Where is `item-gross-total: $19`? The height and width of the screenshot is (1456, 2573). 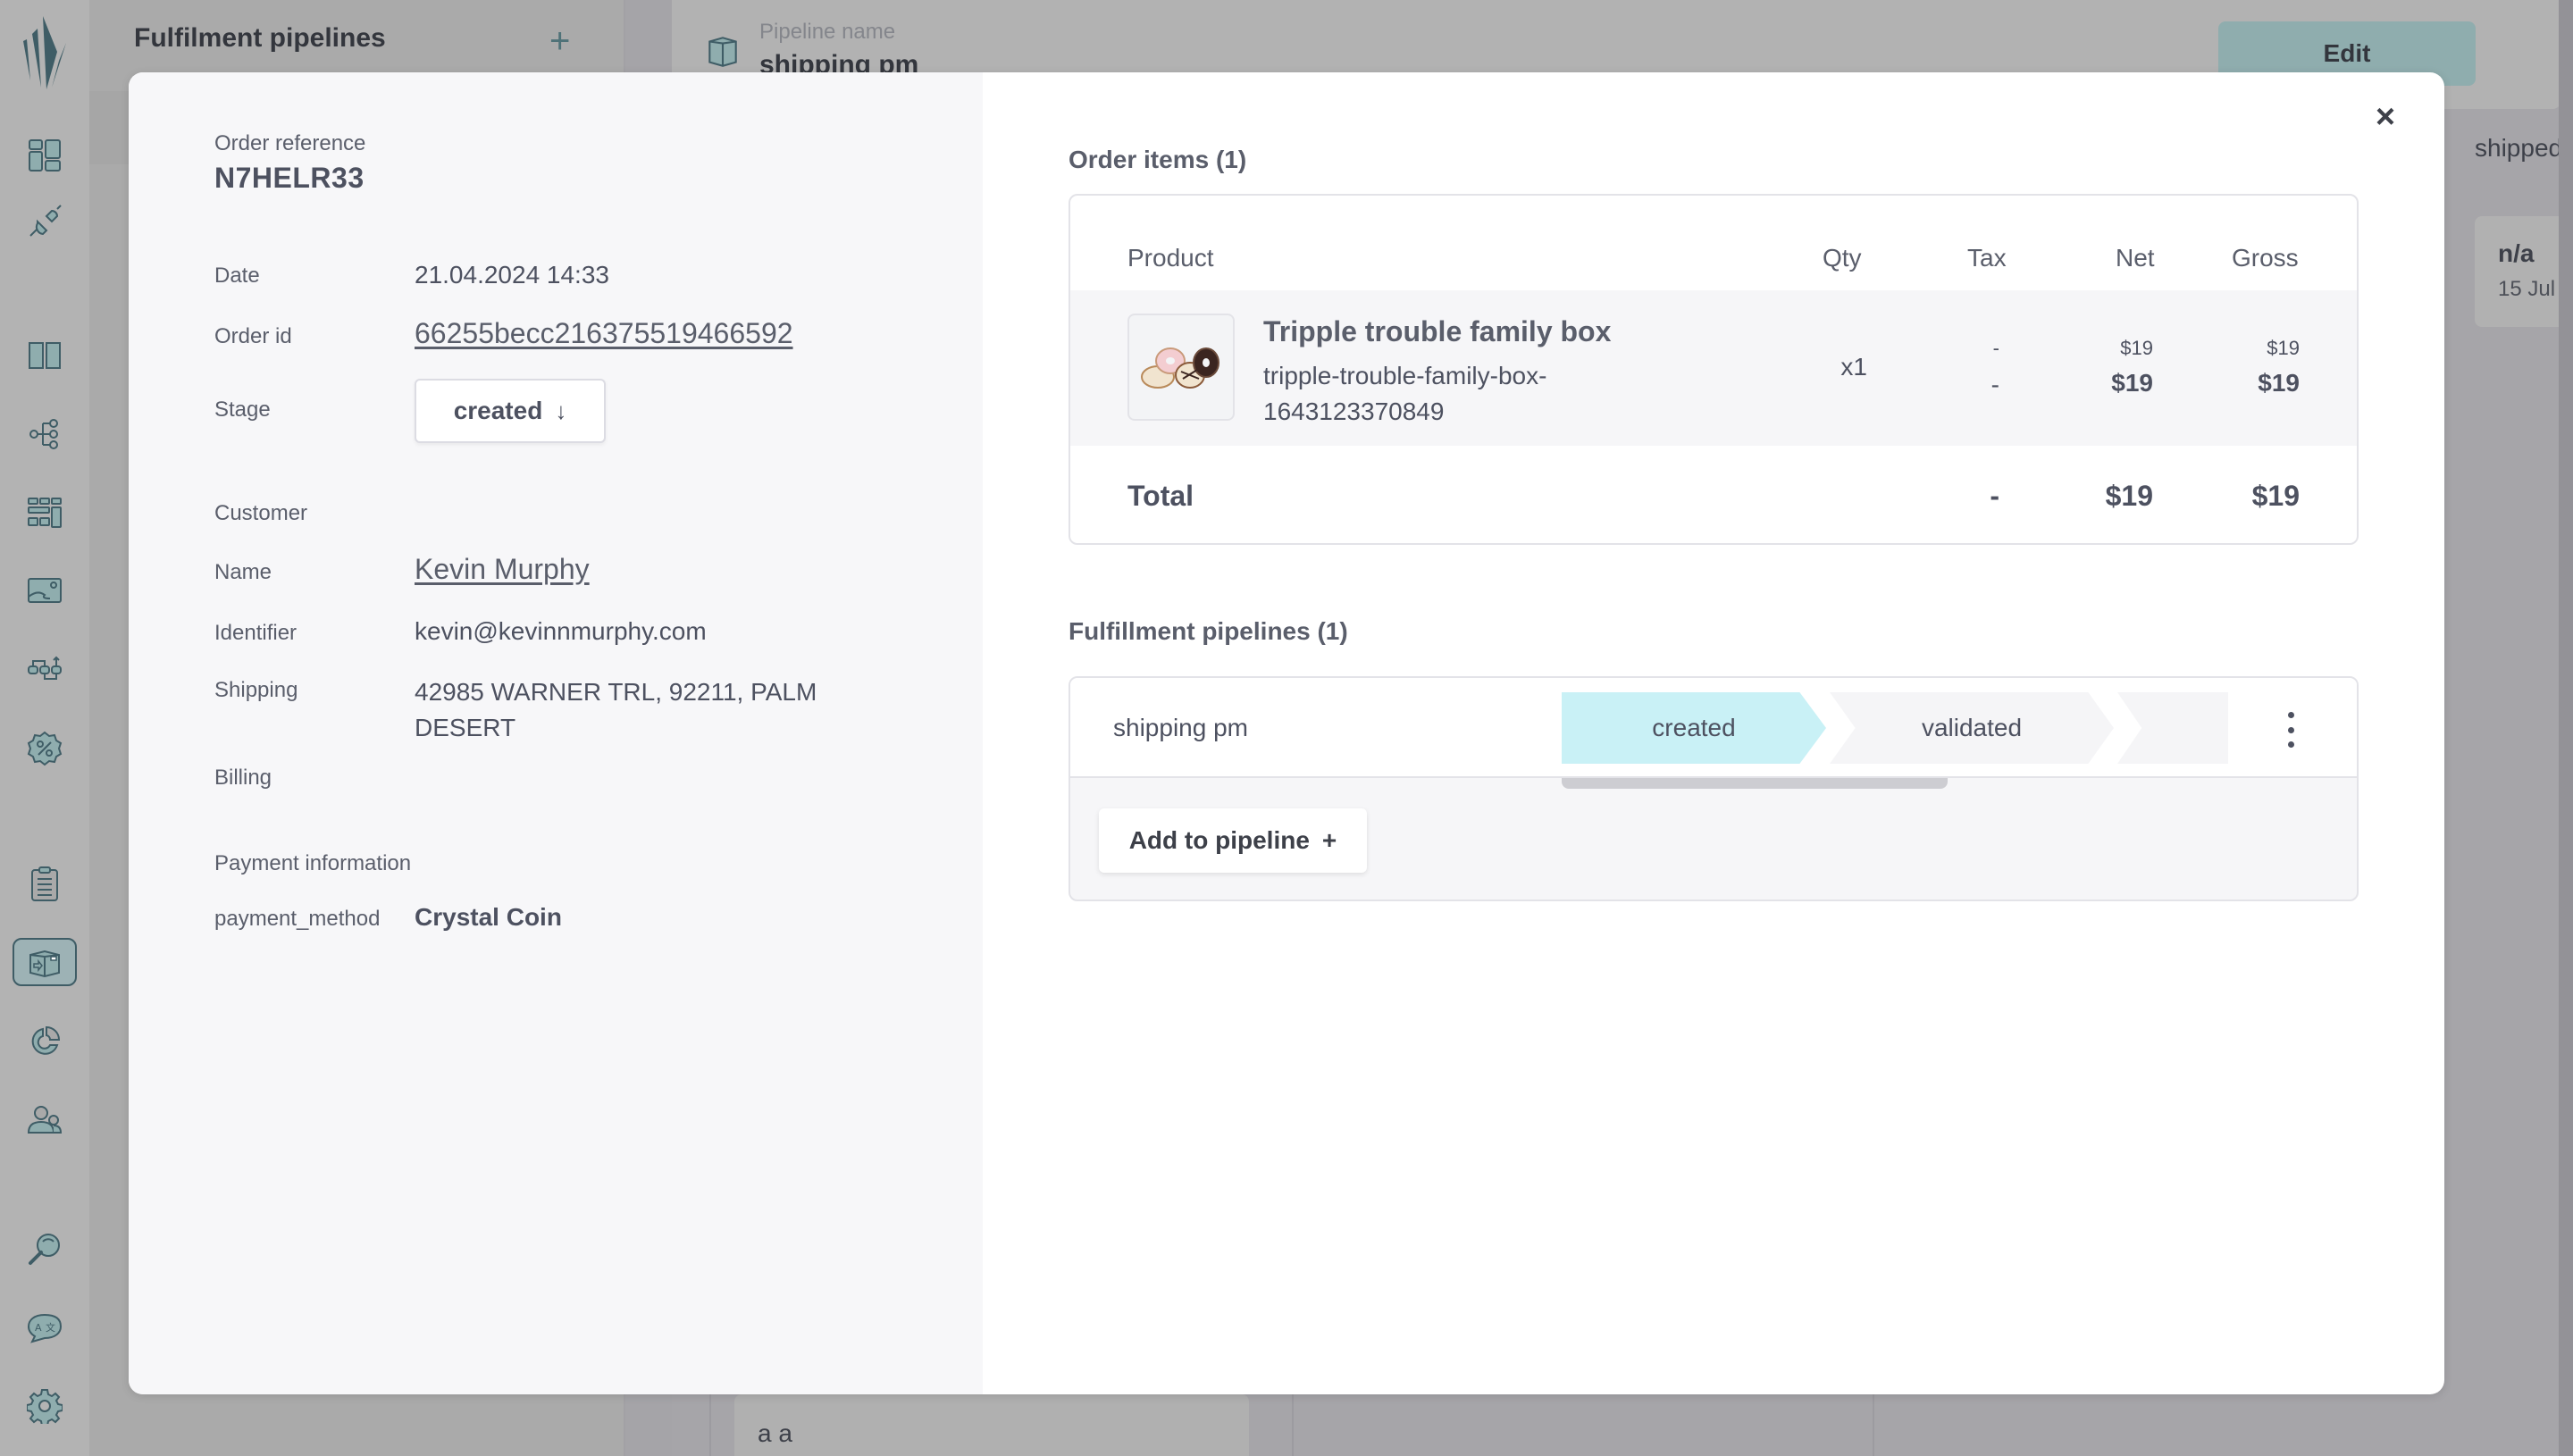 item-gross-total: $19 is located at coordinates (2279, 383).